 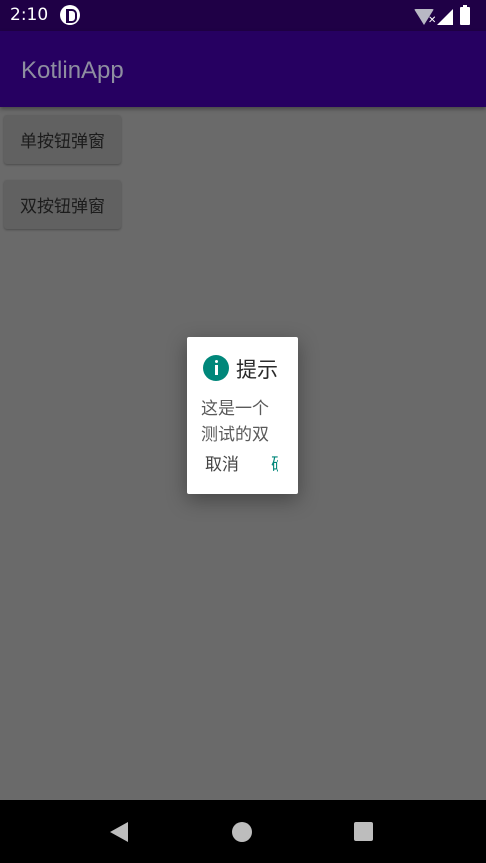 I want to click on info-icon, so click(x=216, y=368).